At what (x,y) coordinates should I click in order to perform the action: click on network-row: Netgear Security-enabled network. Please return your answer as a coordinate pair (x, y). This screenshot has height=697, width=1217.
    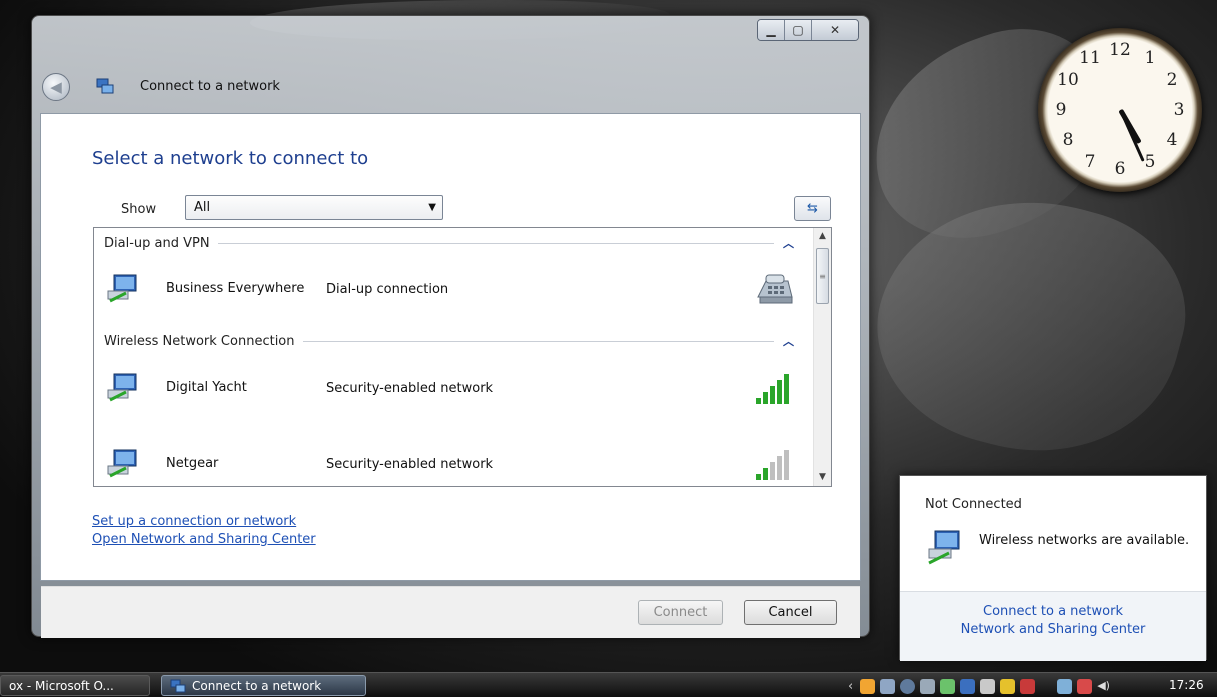
    Looking at the image, I should click on (449, 464).